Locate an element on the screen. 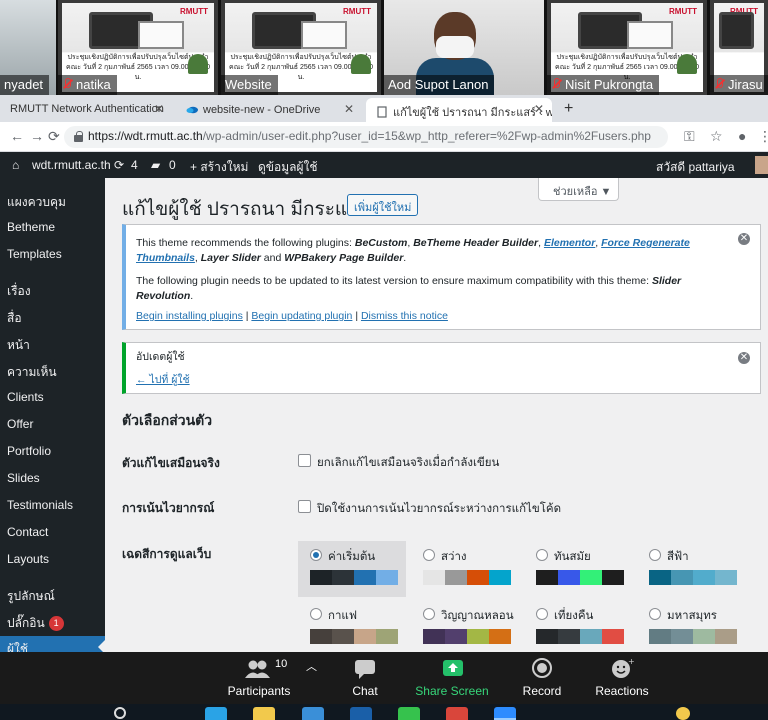 This screenshot has height=720, width=768. color-scheme-option: วิญญาณหลอน is located at coordinates (465, 626).